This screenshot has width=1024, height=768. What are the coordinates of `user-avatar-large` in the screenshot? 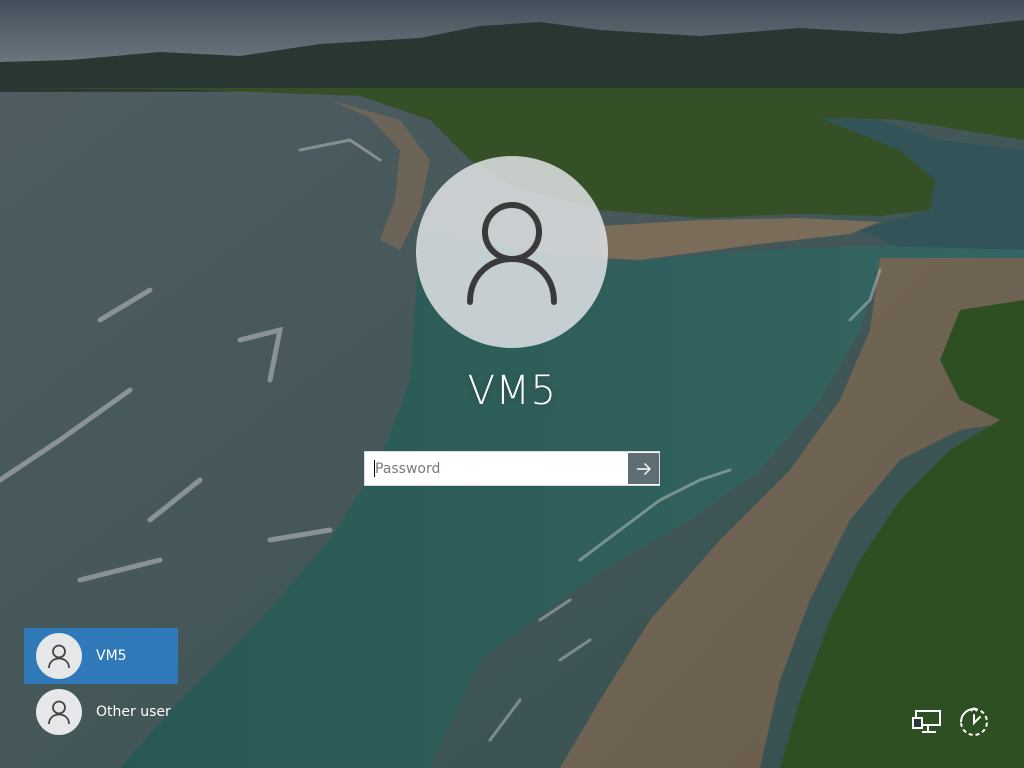 It's located at (512, 252).